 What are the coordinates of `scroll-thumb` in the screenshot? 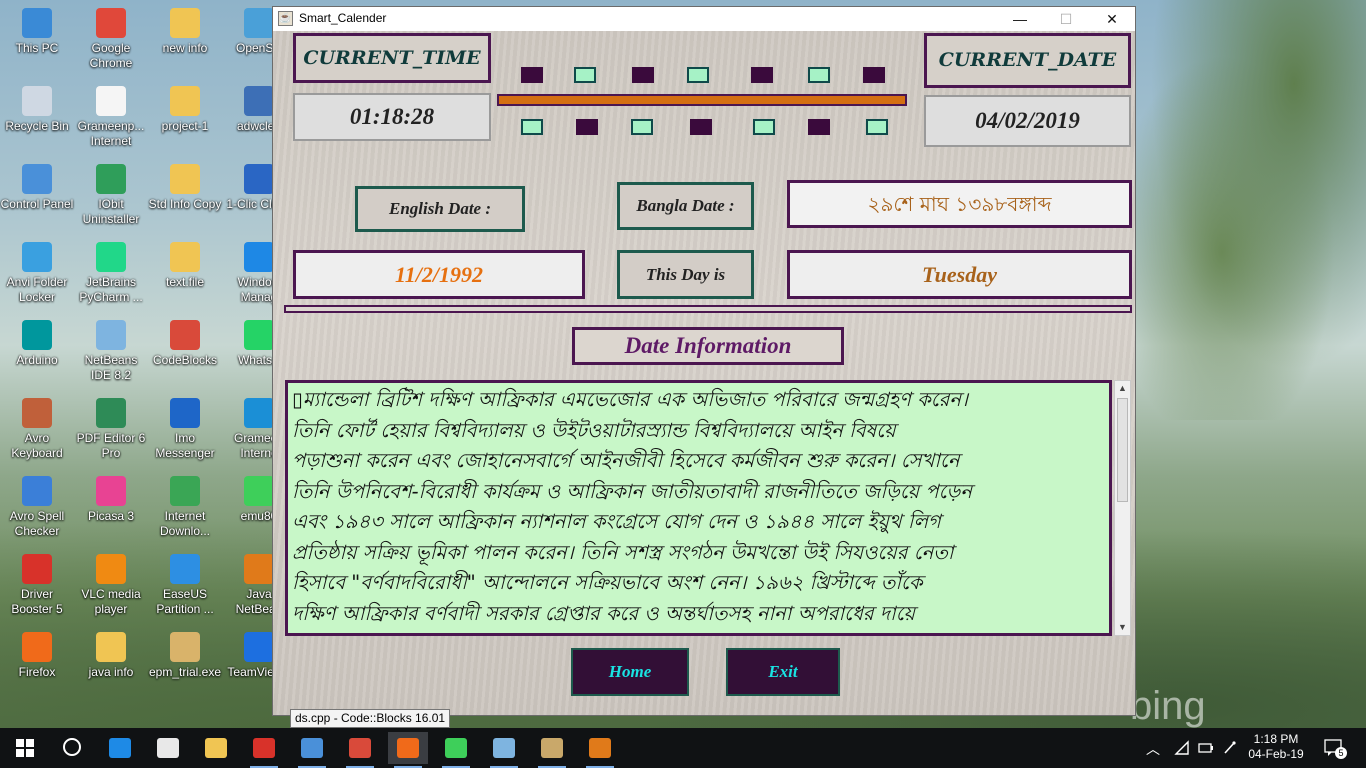 It's located at (1122, 450).